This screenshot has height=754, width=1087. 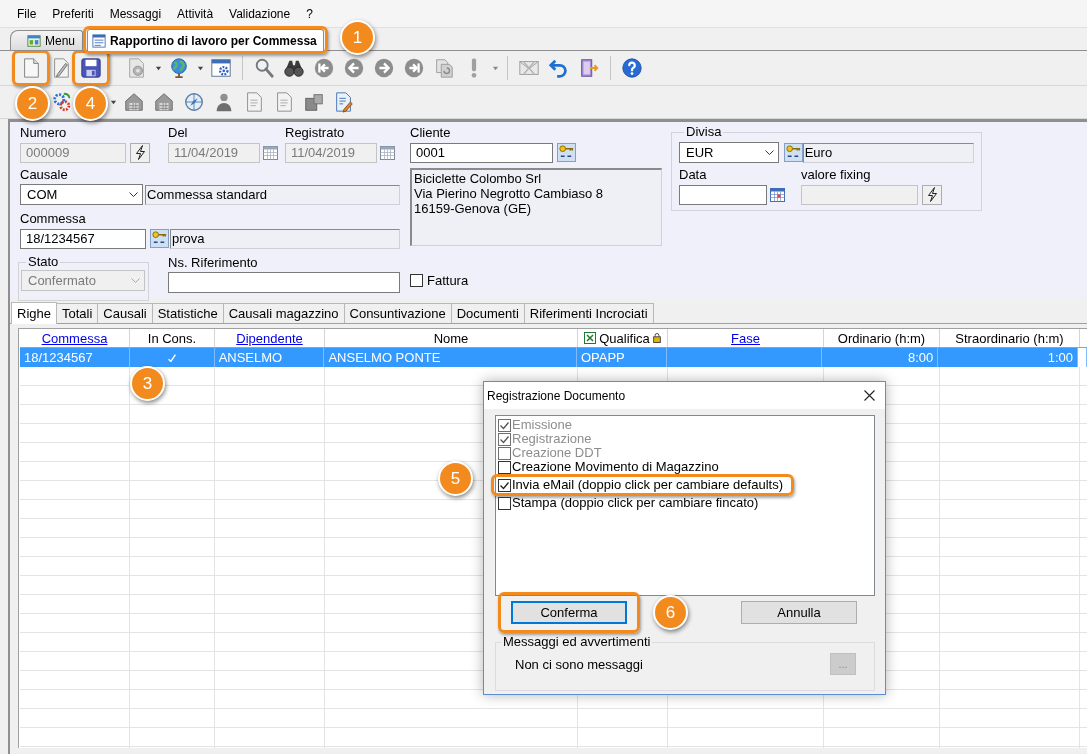 What do you see at coordinates (509, 193) in the screenshot?
I see `address-line: Via Pierino Negrotto Cambiaso 8` at bounding box center [509, 193].